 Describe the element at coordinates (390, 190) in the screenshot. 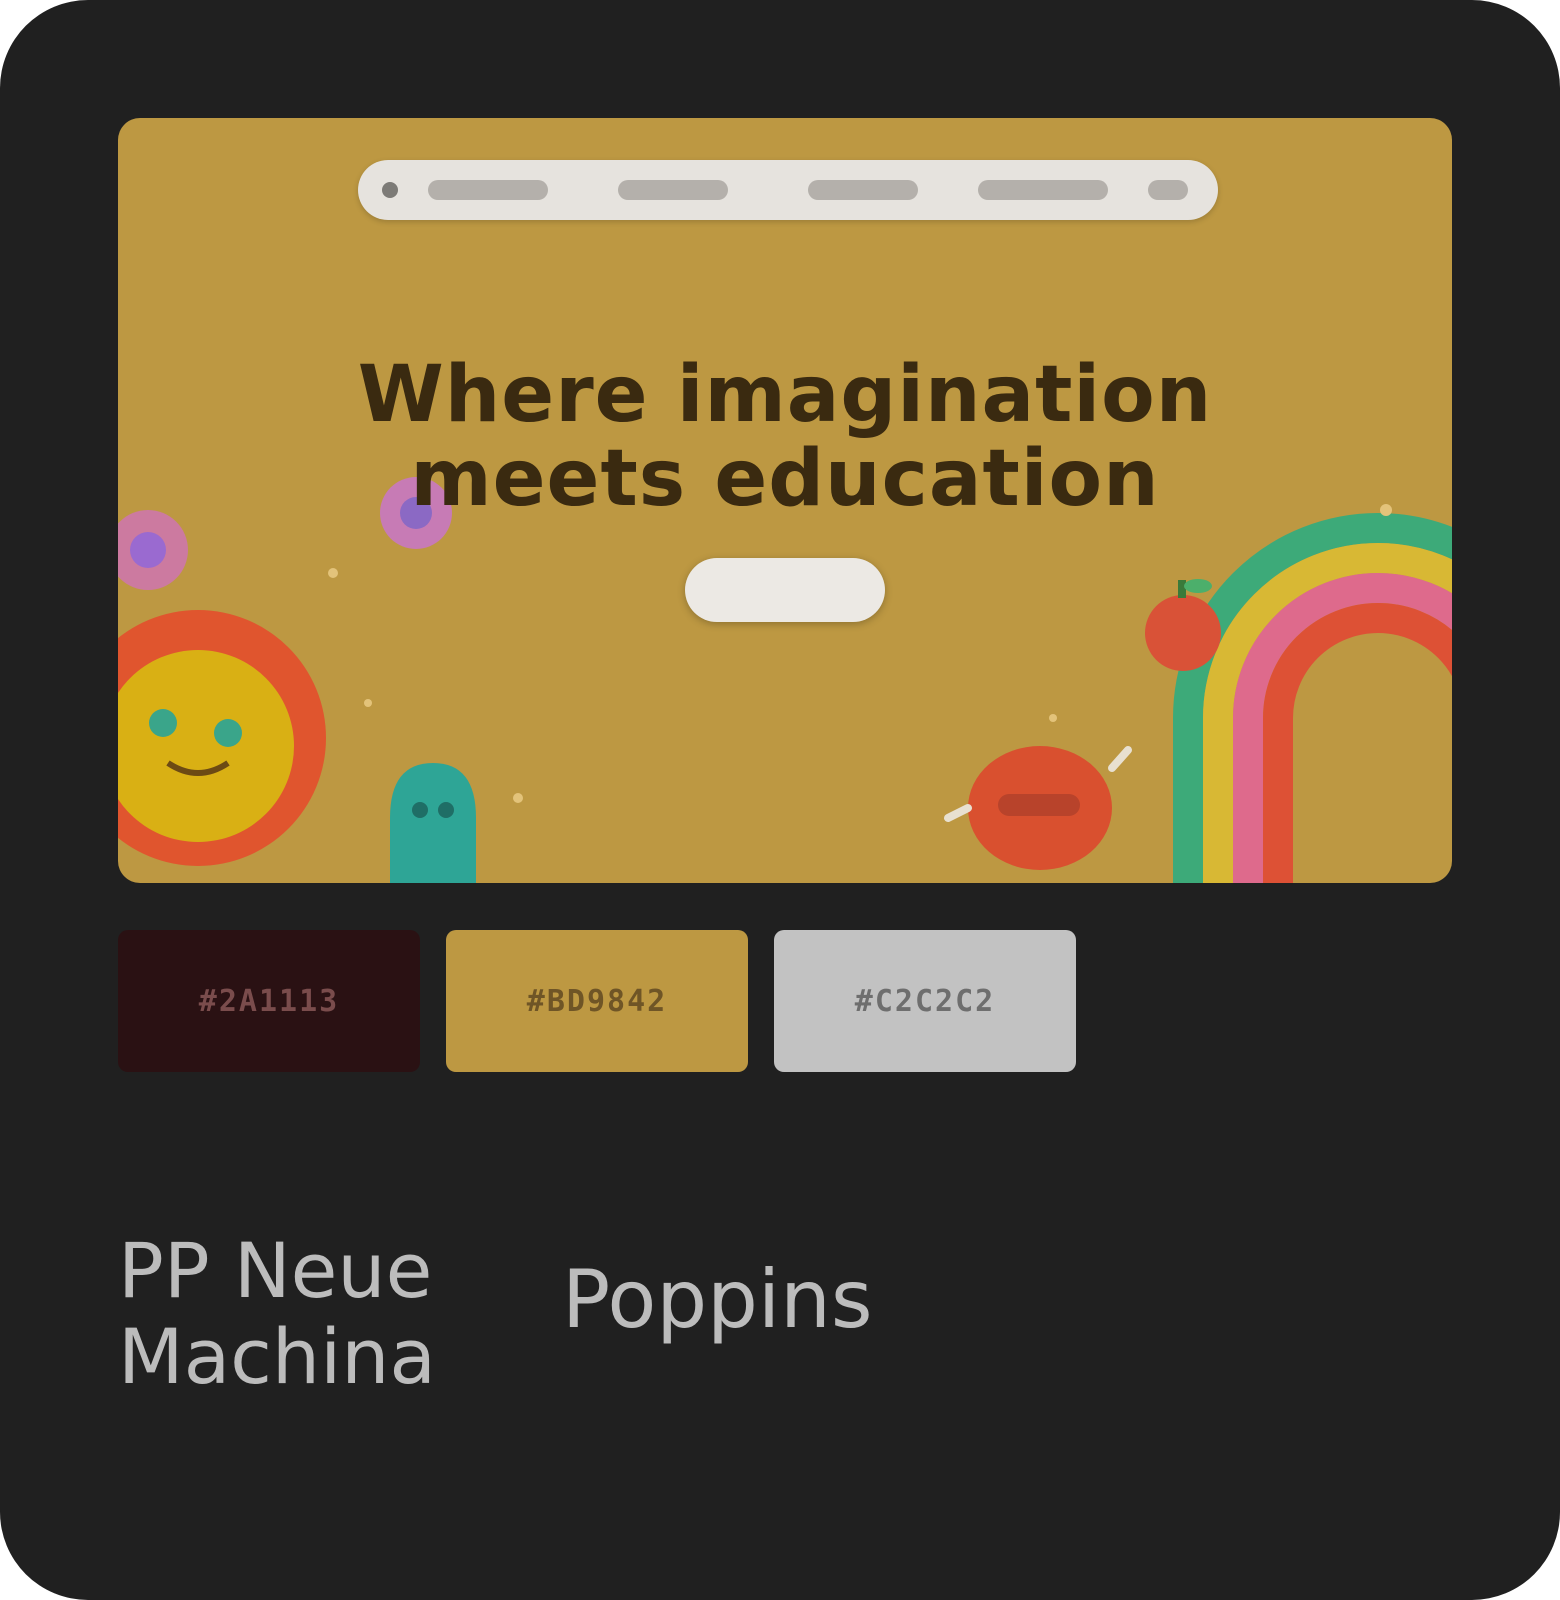

I see `logo-icon` at that location.